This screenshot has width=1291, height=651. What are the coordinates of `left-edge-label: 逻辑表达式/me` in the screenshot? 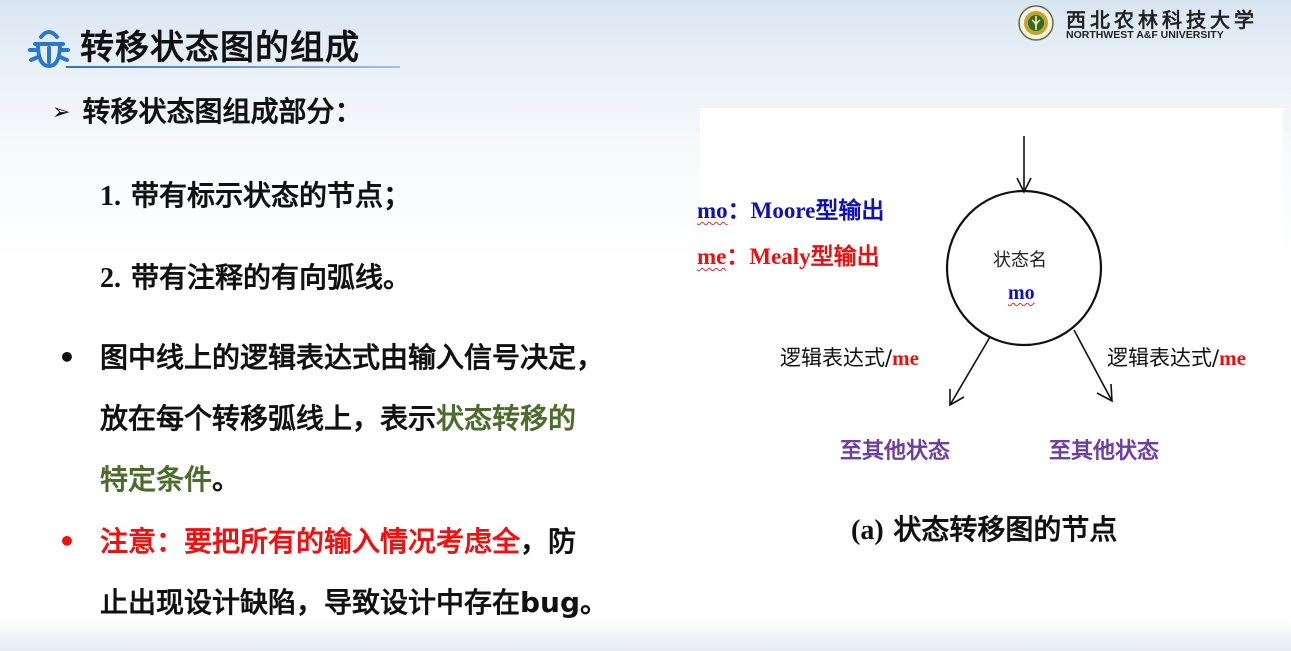 It's located at (849, 358).